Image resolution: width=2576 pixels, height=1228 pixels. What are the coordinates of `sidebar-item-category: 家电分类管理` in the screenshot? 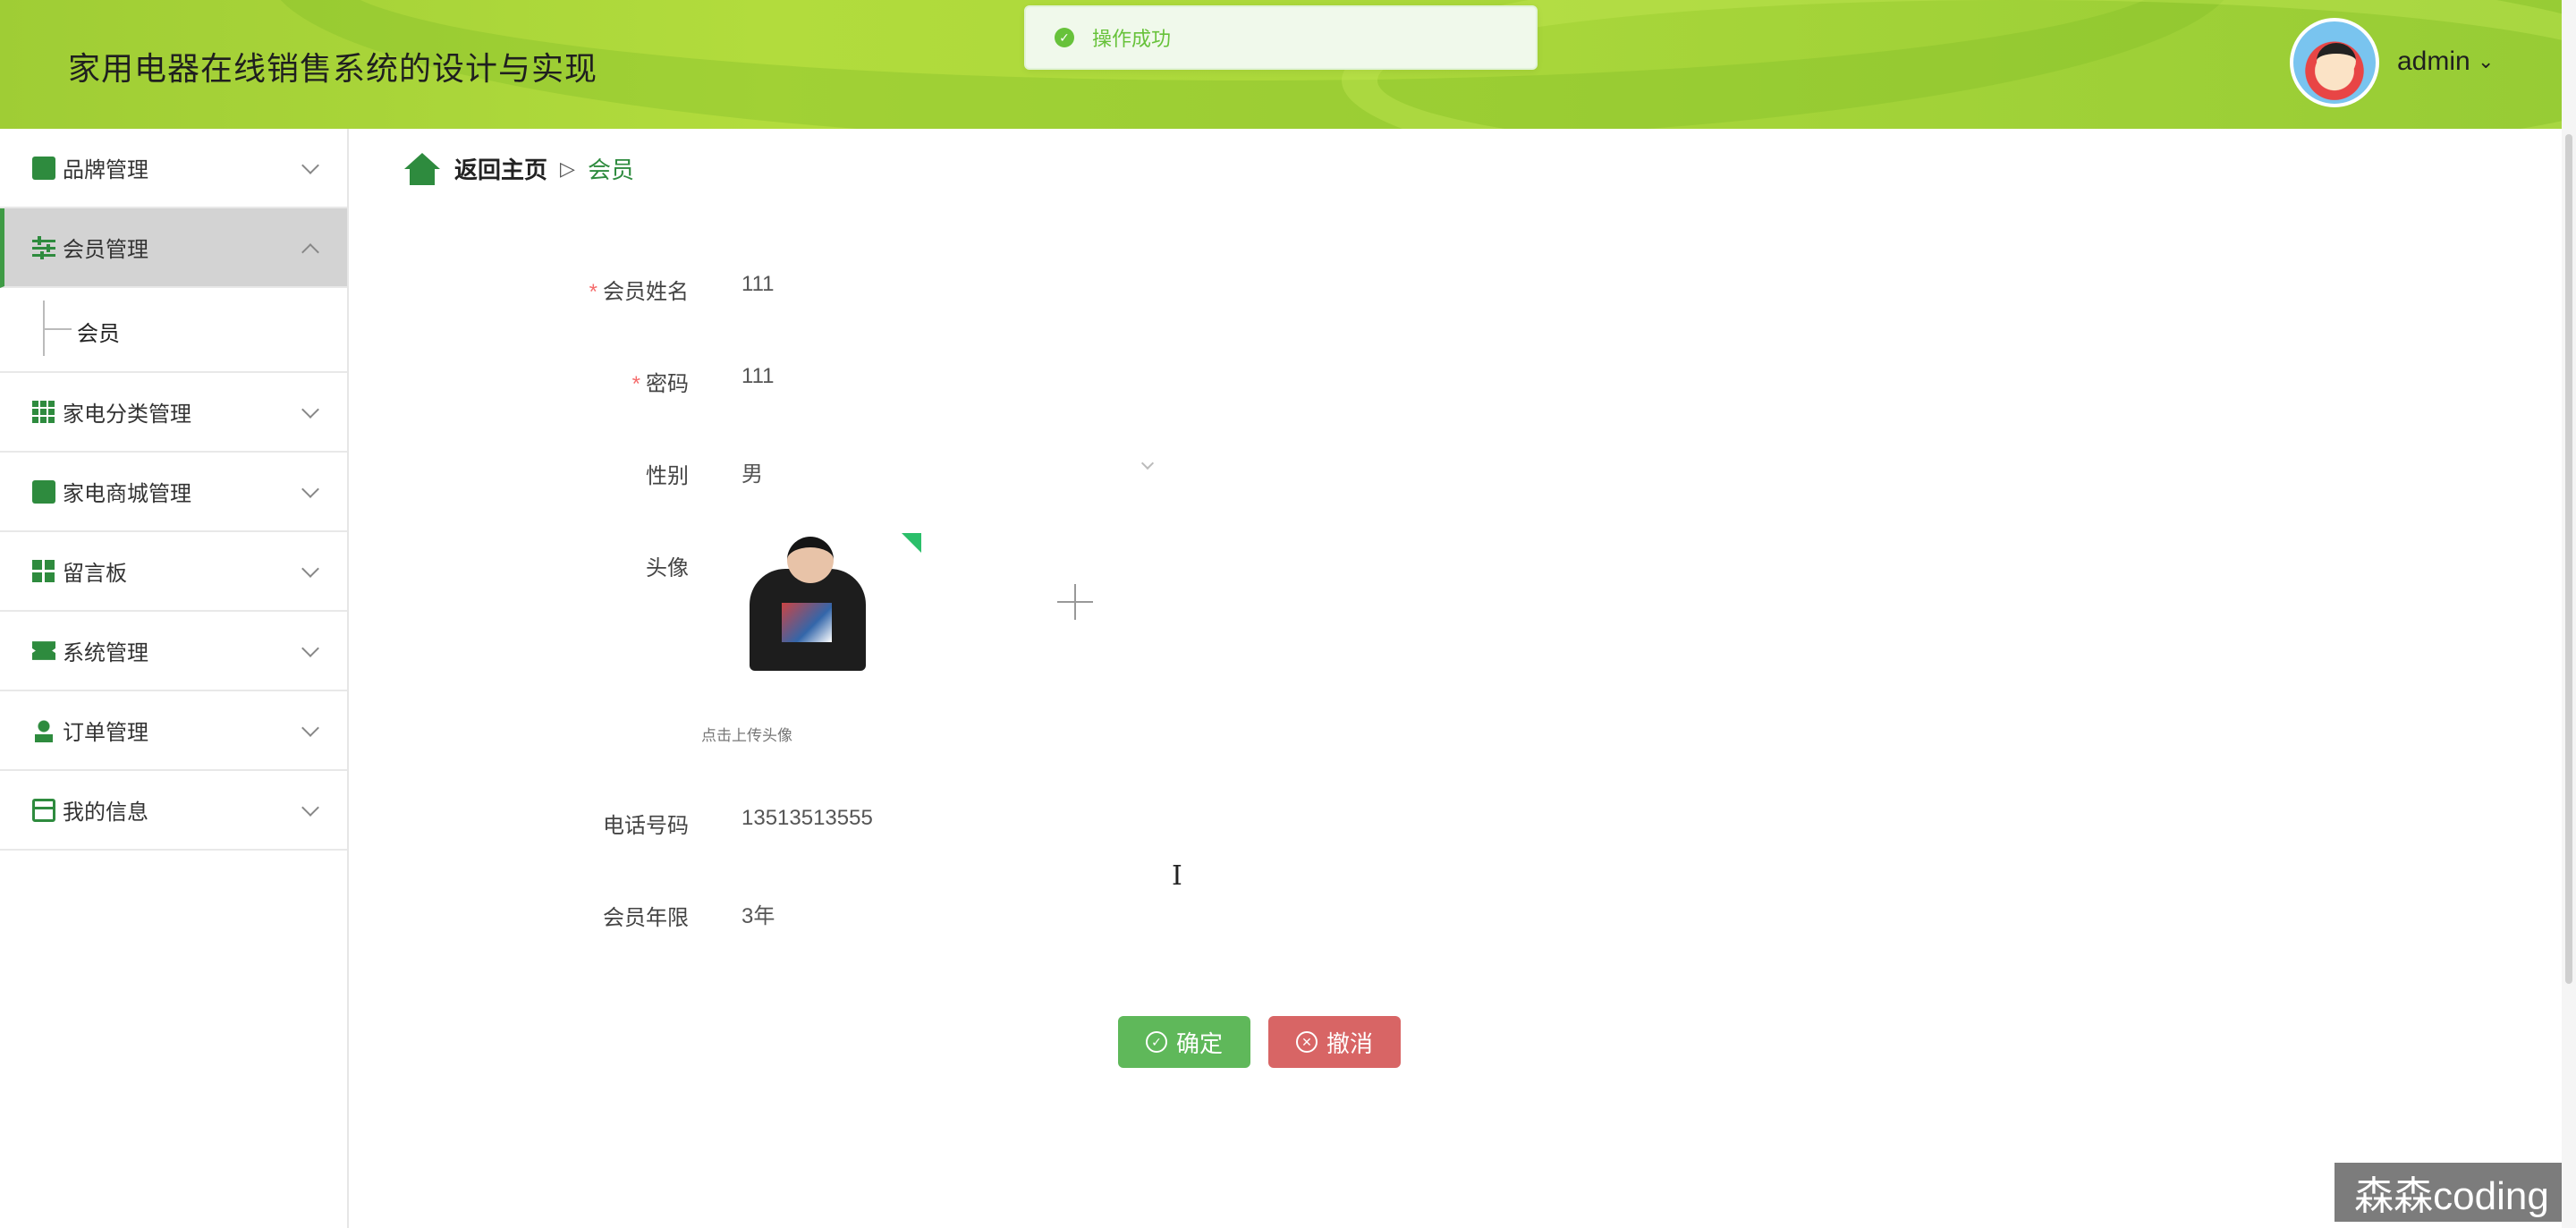 It's located at (173, 413).